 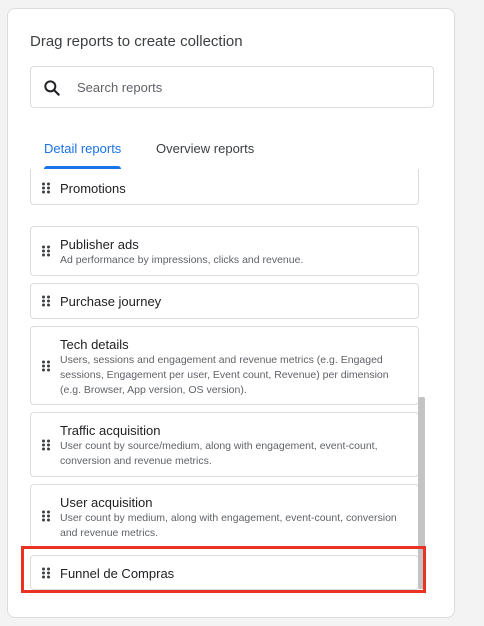 I want to click on search-box, so click(x=232, y=87).